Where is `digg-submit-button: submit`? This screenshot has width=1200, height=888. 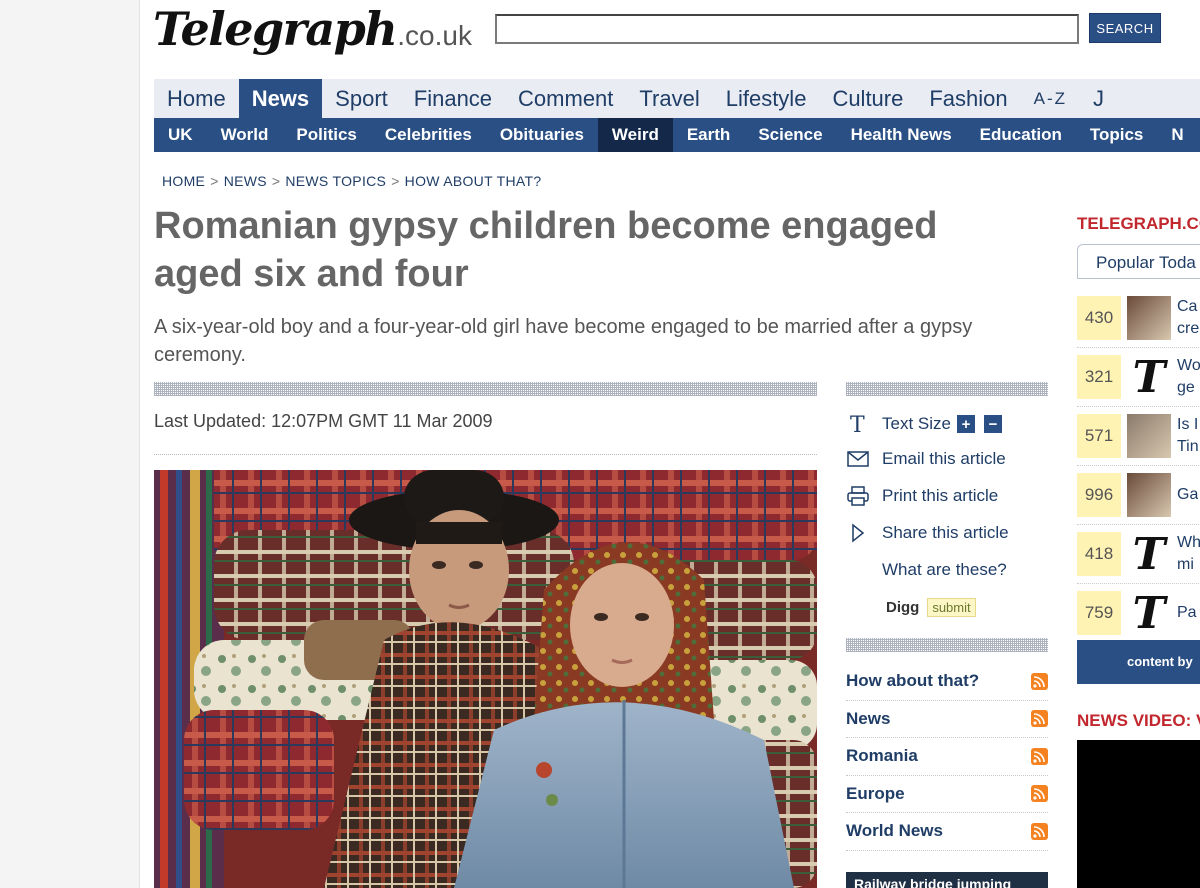
digg-submit-button: submit is located at coordinates (951, 607).